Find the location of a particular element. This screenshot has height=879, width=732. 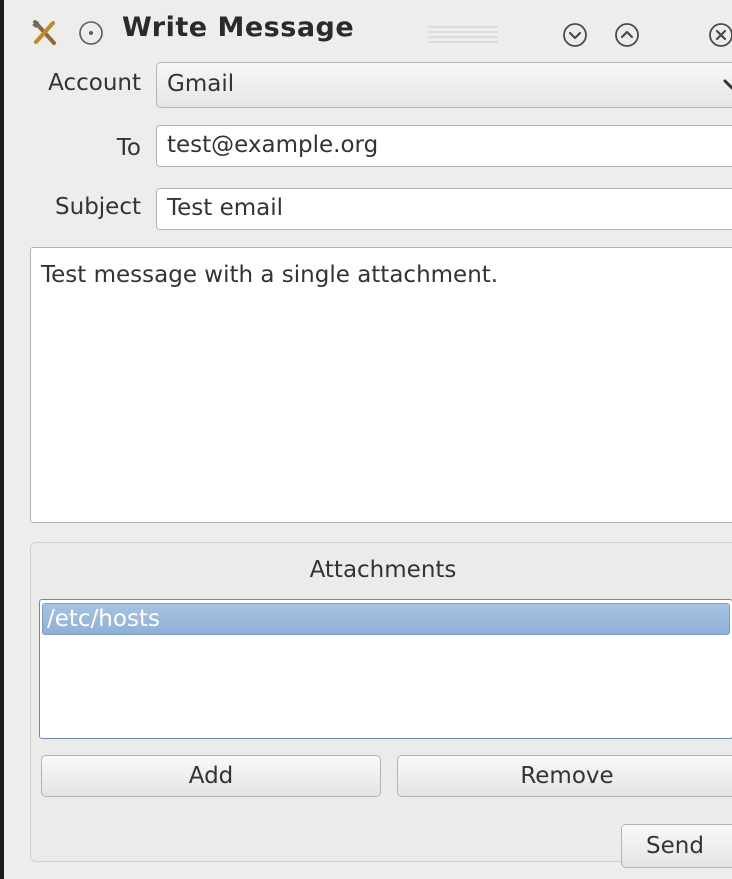

to-label: To is located at coordinates (128, 148).